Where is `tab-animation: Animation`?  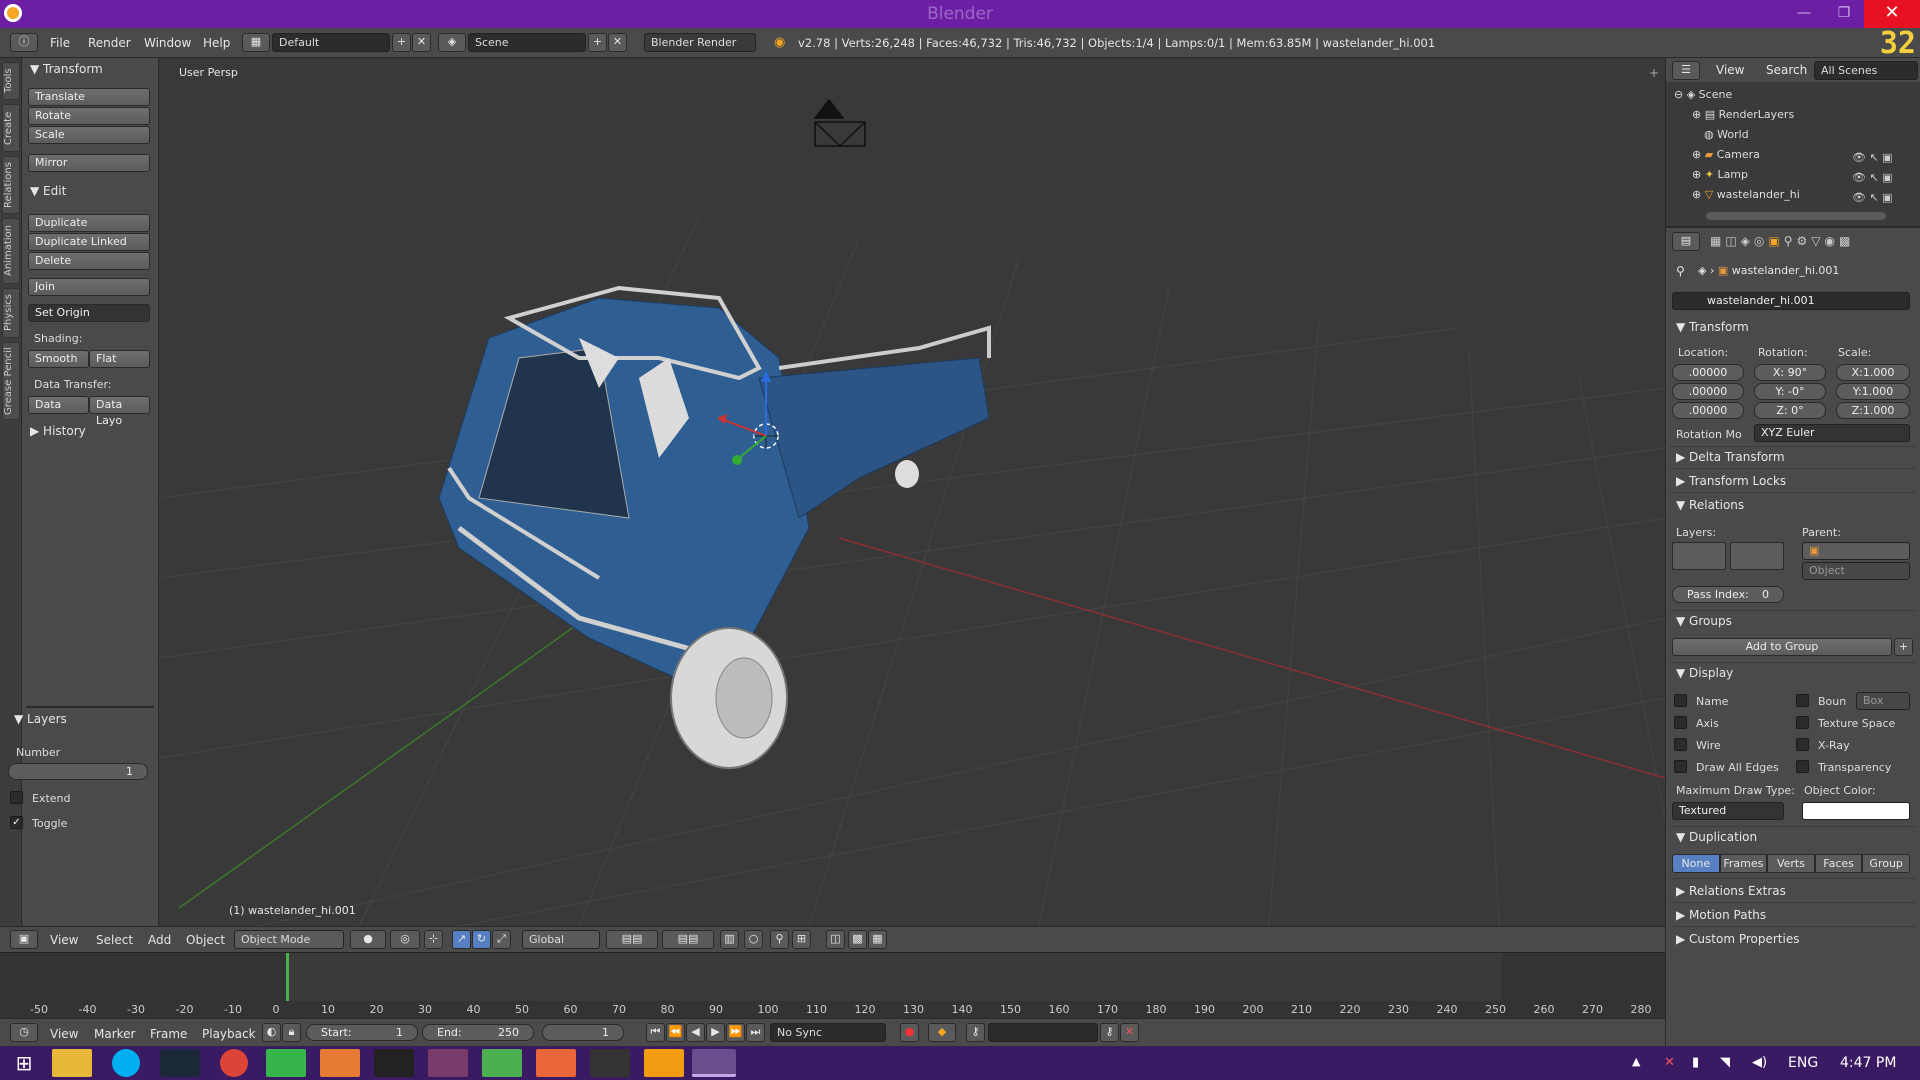 tab-animation: Animation is located at coordinates (11, 251).